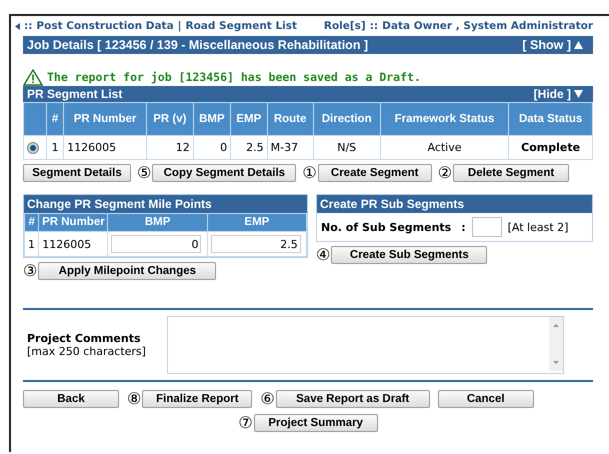 This screenshot has height=454, width=609. I want to click on action-button: Create Sub Segments, so click(409, 255).